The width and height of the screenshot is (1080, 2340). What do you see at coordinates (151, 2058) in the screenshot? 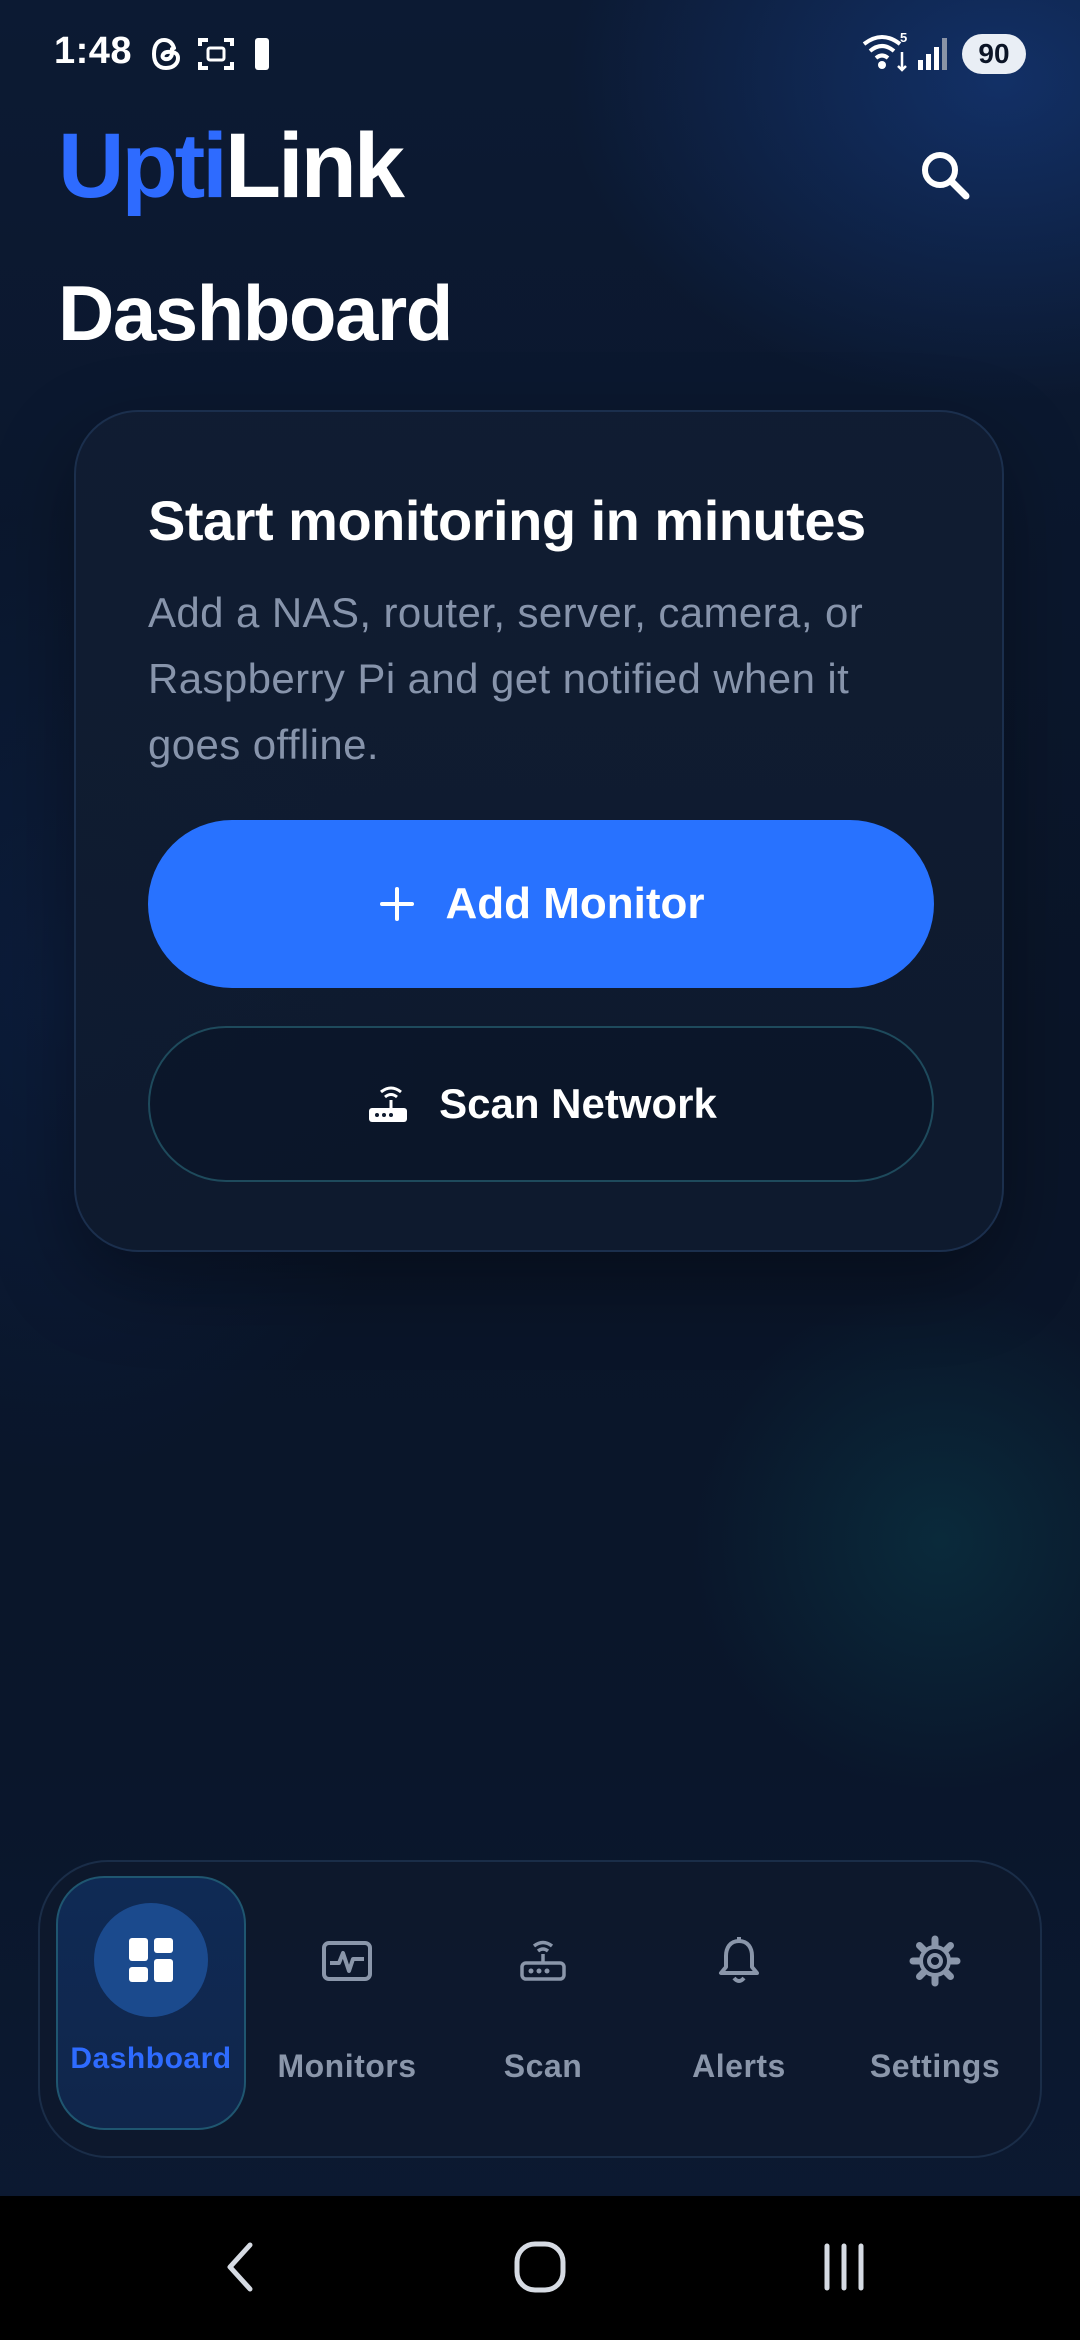
I see `nav-label-dashboard: Dashboard` at bounding box center [151, 2058].